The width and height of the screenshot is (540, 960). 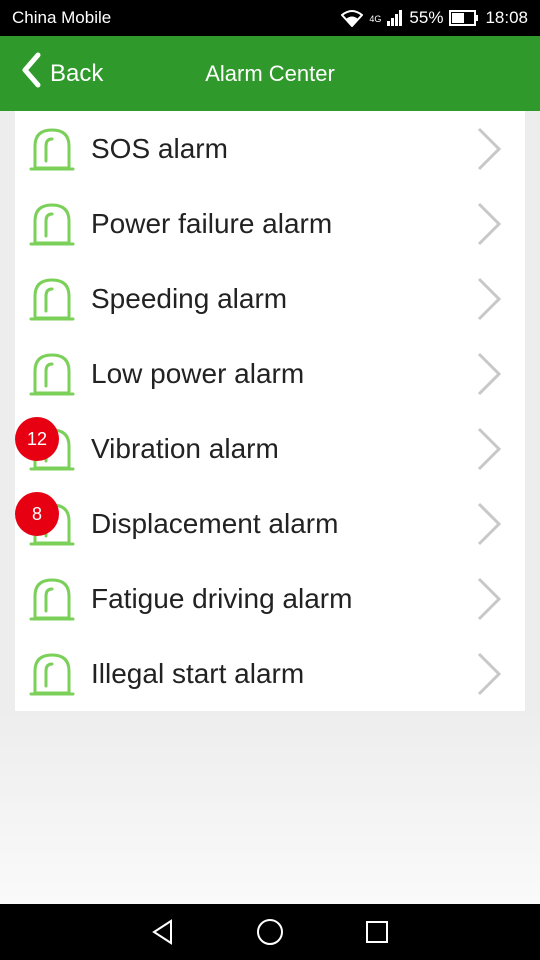 I want to click on wifi-icon, so click(x=352, y=18).